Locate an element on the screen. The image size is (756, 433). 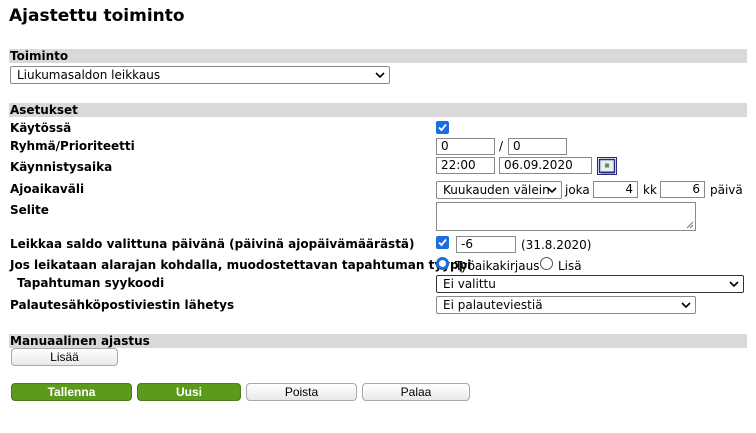
joka-label: joka is located at coordinates (577, 190).